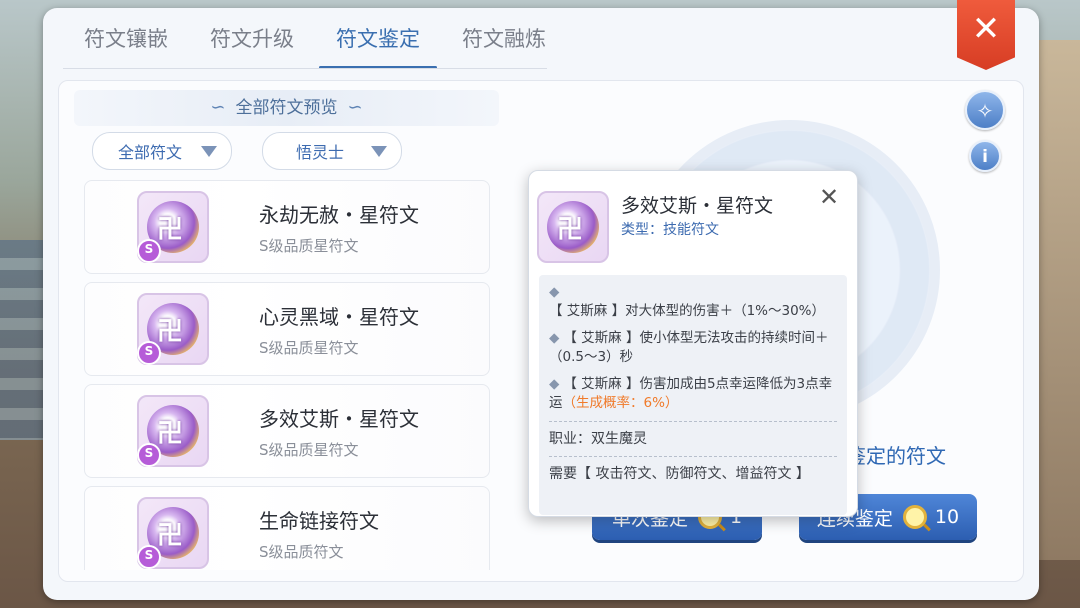 The height and width of the screenshot is (608, 1080). Describe the element at coordinates (679, 474) in the screenshot. I see `requirement-text: 需要【 攻击符文、防御符文、增益符文 】` at that location.